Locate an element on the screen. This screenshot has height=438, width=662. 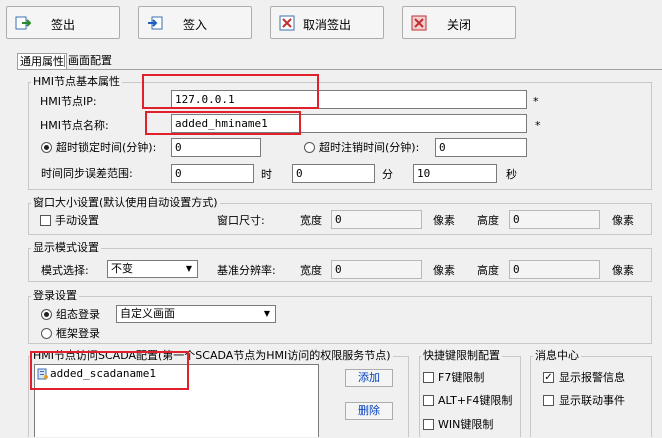
f7-label: F7键限制 is located at coordinates (461, 377).